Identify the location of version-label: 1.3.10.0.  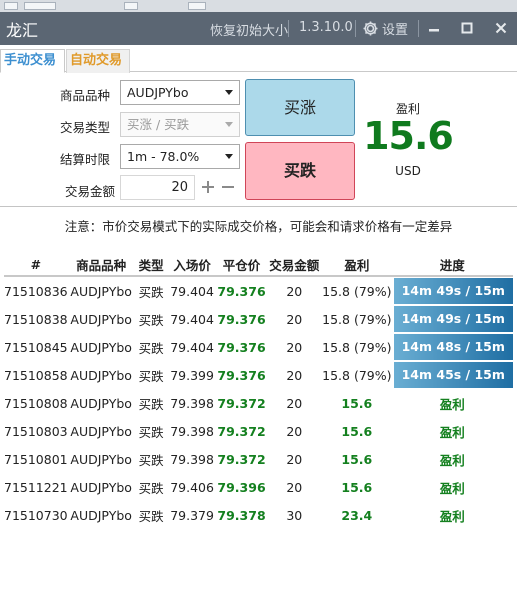
(326, 27).